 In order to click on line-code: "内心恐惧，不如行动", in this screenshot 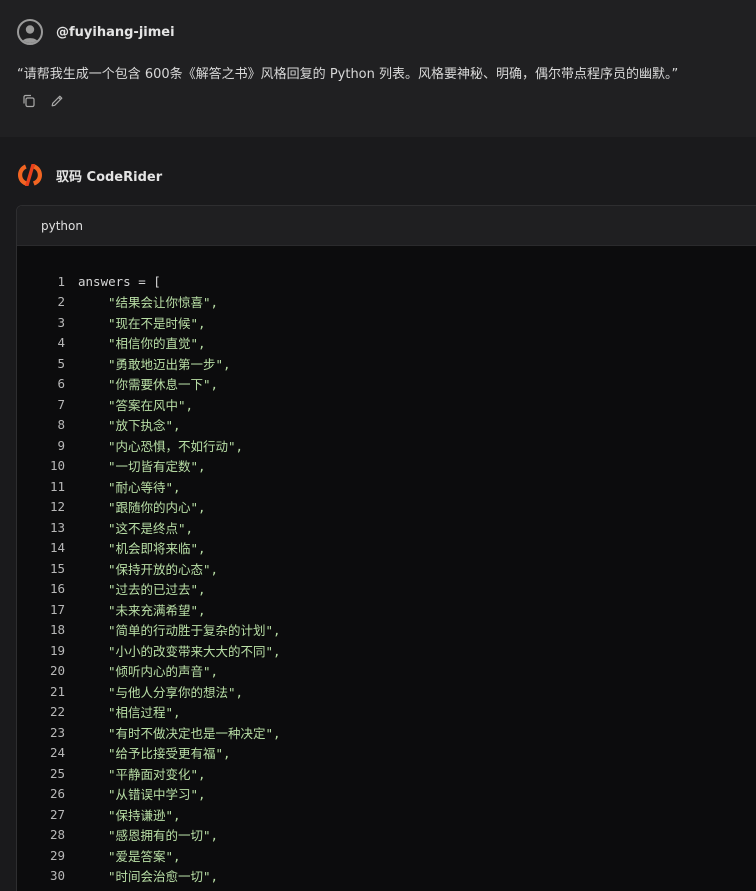, I will do `click(176, 446)`.